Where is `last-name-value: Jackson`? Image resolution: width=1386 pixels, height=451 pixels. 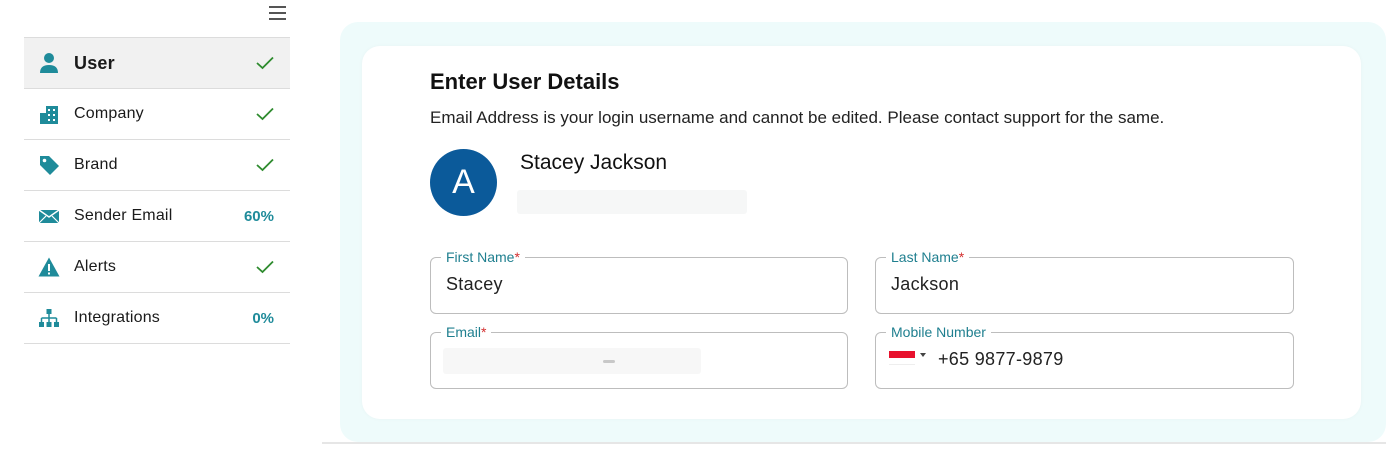 last-name-value: Jackson is located at coordinates (925, 284).